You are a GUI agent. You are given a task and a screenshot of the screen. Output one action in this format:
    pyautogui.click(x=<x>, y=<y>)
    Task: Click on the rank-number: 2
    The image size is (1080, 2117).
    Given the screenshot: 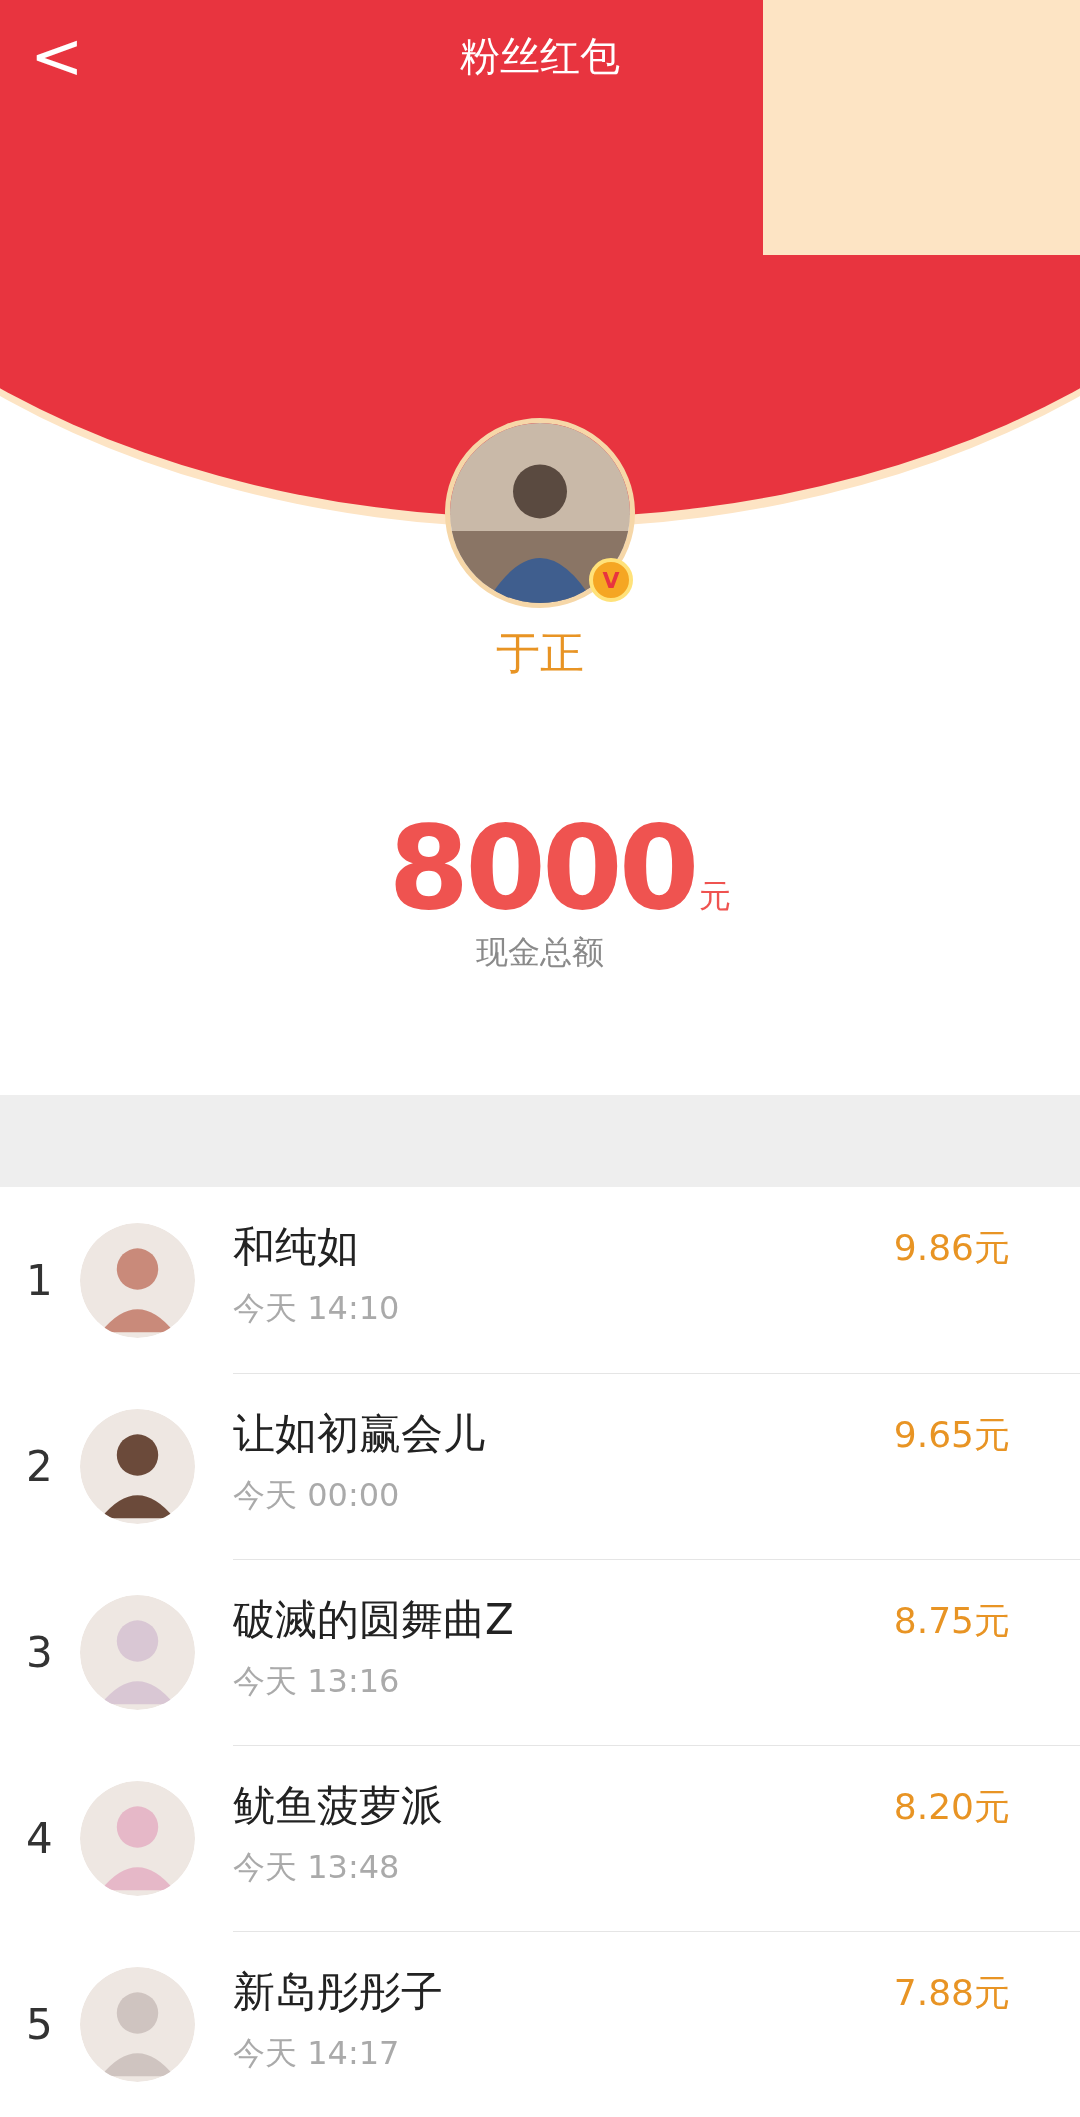 What is the action you would take?
    pyautogui.click(x=39, y=1466)
    